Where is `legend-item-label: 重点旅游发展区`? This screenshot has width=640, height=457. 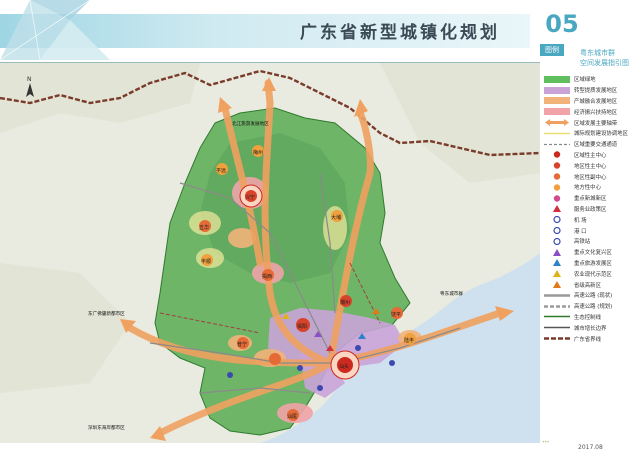
legend-item-label: 重点旅游发展区 is located at coordinates (593, 263).